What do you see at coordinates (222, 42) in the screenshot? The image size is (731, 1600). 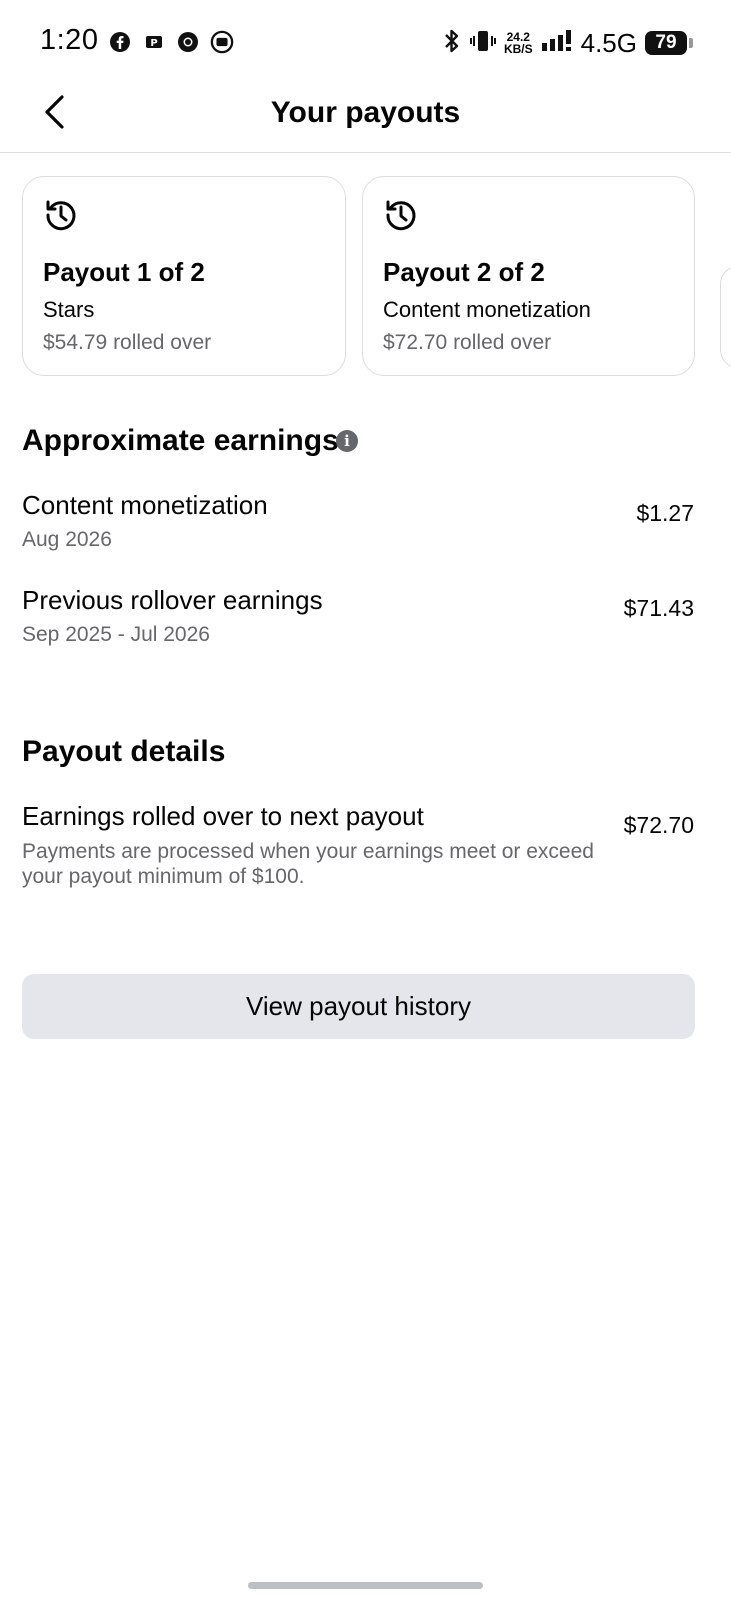 I see `screen-record-icon` at bounding box center [222, 42].